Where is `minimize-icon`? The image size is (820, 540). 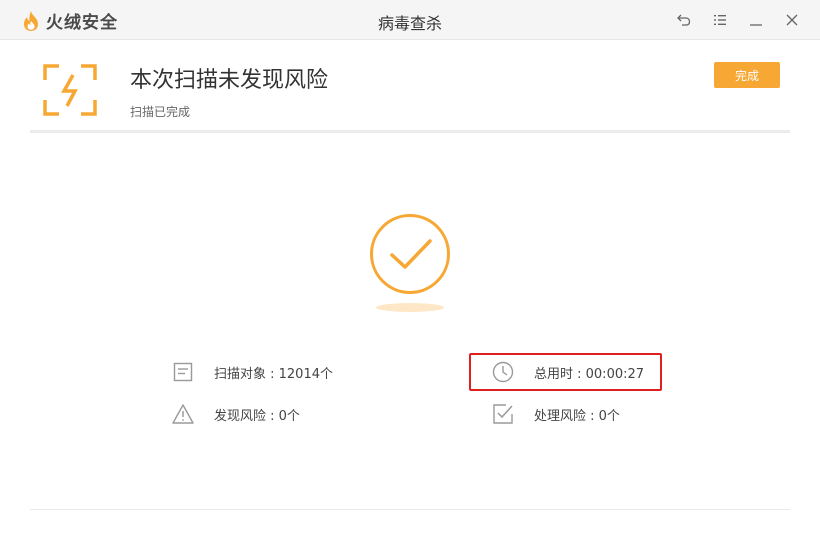 minimize-icon is located at coordinates (756, 25).